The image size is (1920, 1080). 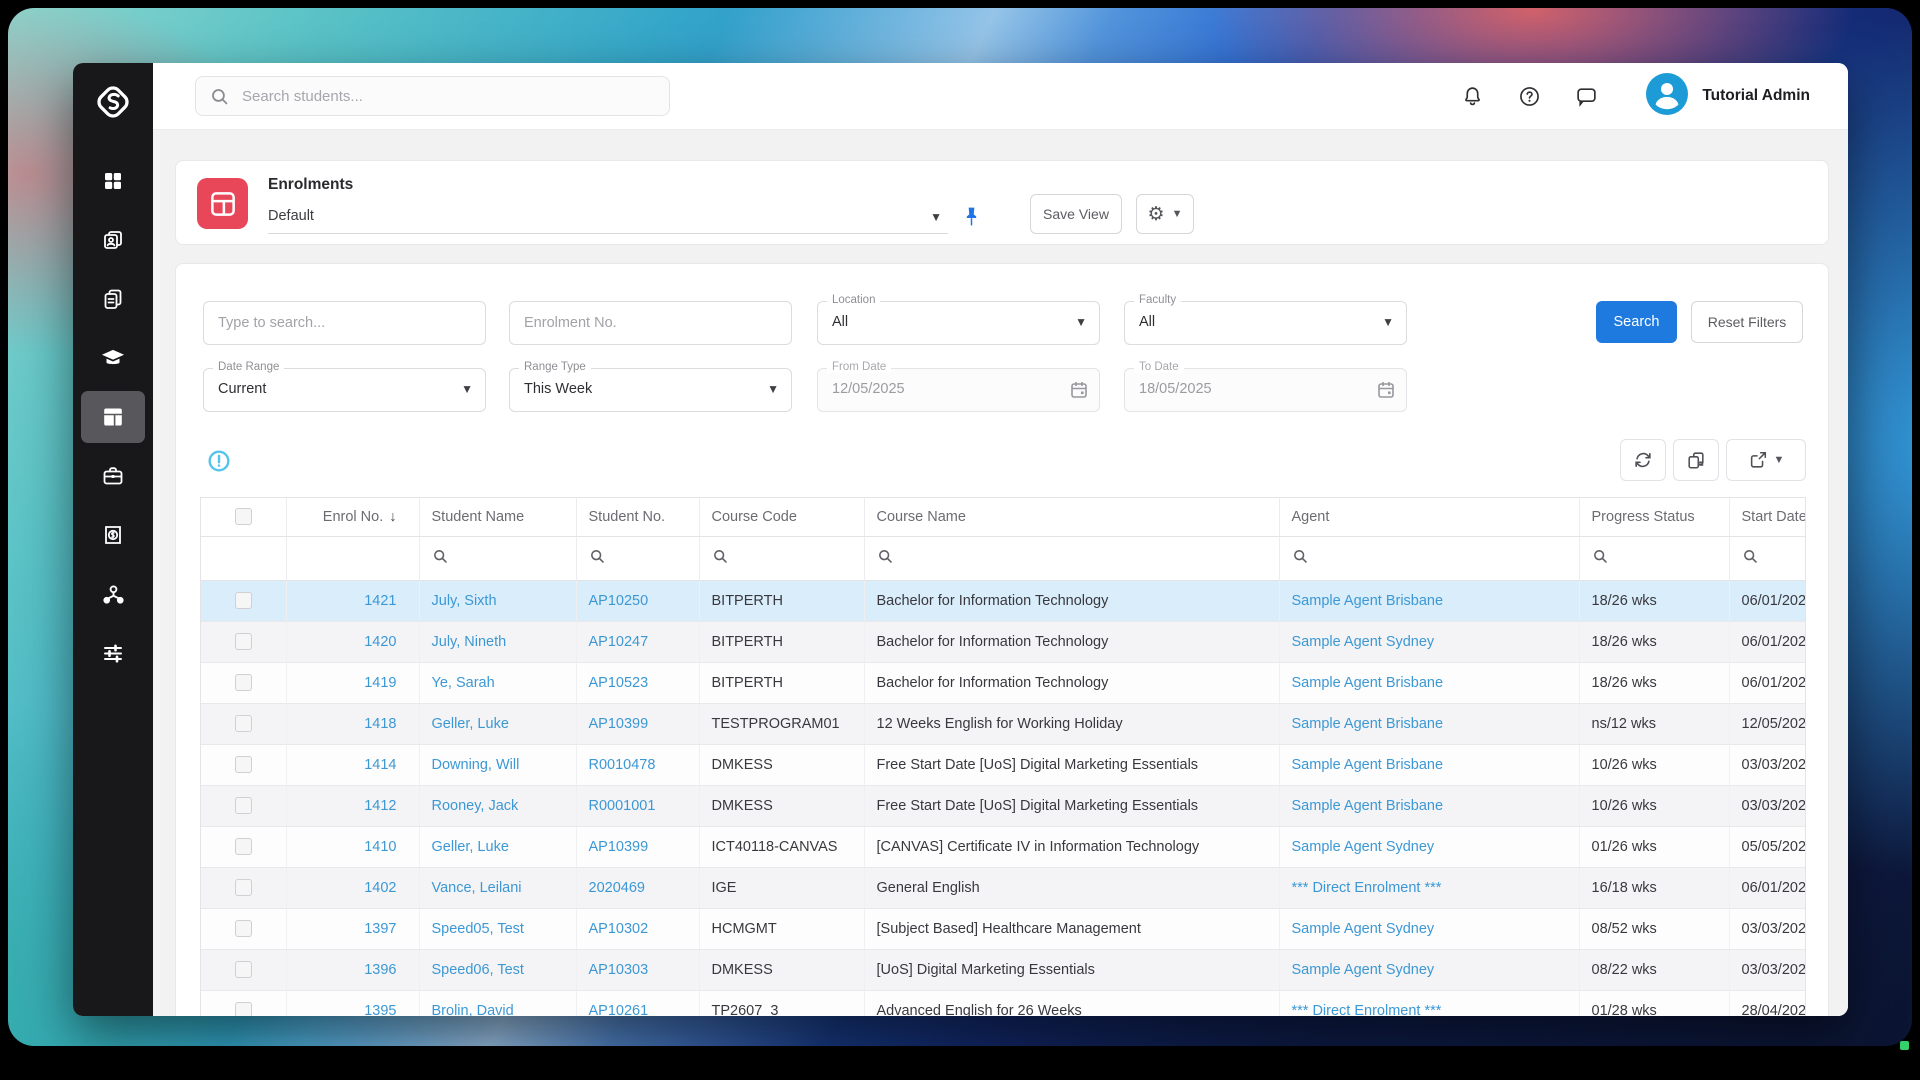 What do you see at coordinates (353, 806) in the screenshot?
I see `cell-enrol_no: 1412` at bounding box center [353, 806].